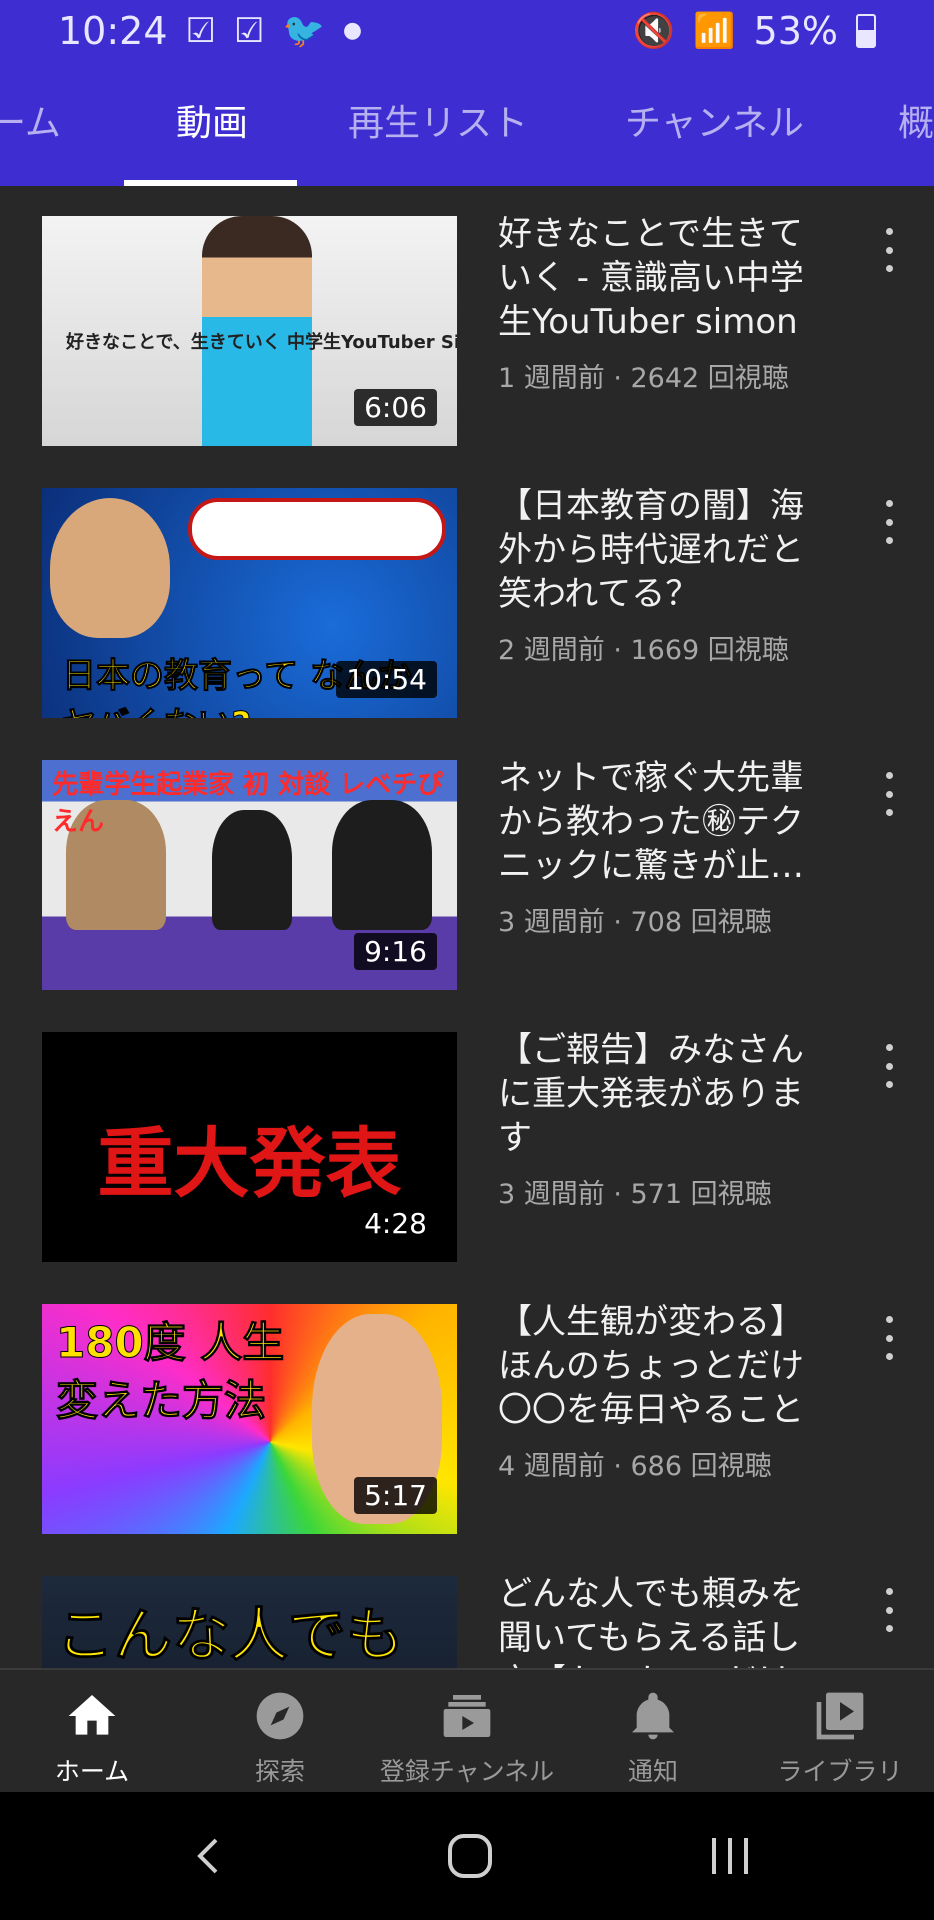 This screenshot has height=1920, width=934. I want to click on video-meta: 1 週間前 · 2642 回視聴, so click(643, 378).